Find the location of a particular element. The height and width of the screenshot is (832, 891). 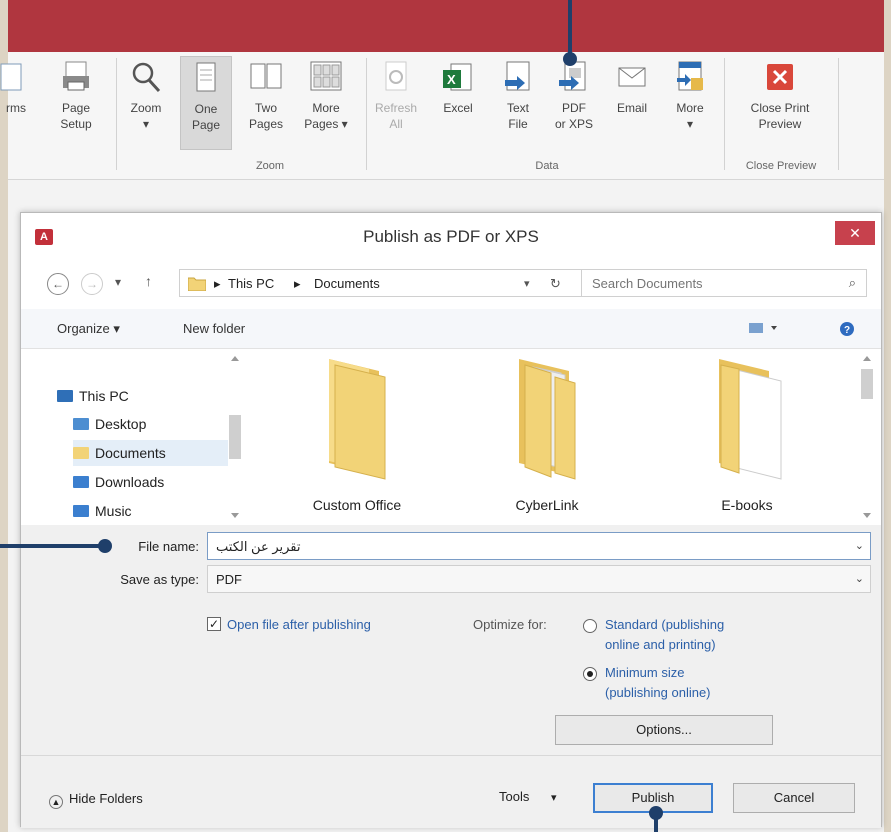

cancel-button: Cancel is located at coordinates (794, 798).